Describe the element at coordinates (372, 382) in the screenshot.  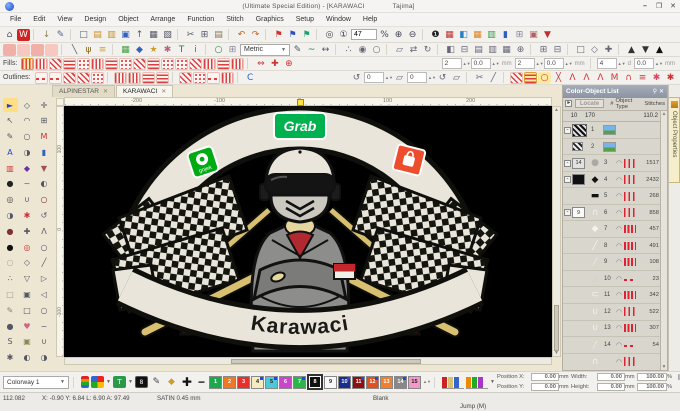
I see `thread-swatch-12: 12` at that location.